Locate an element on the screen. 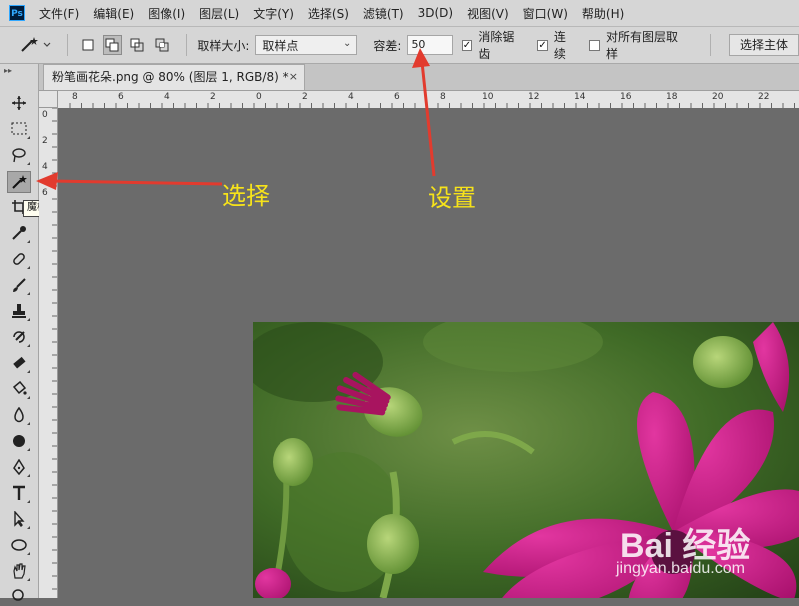 The image size is (799, 606). tool-eraser is located at coordinates (19, 363).